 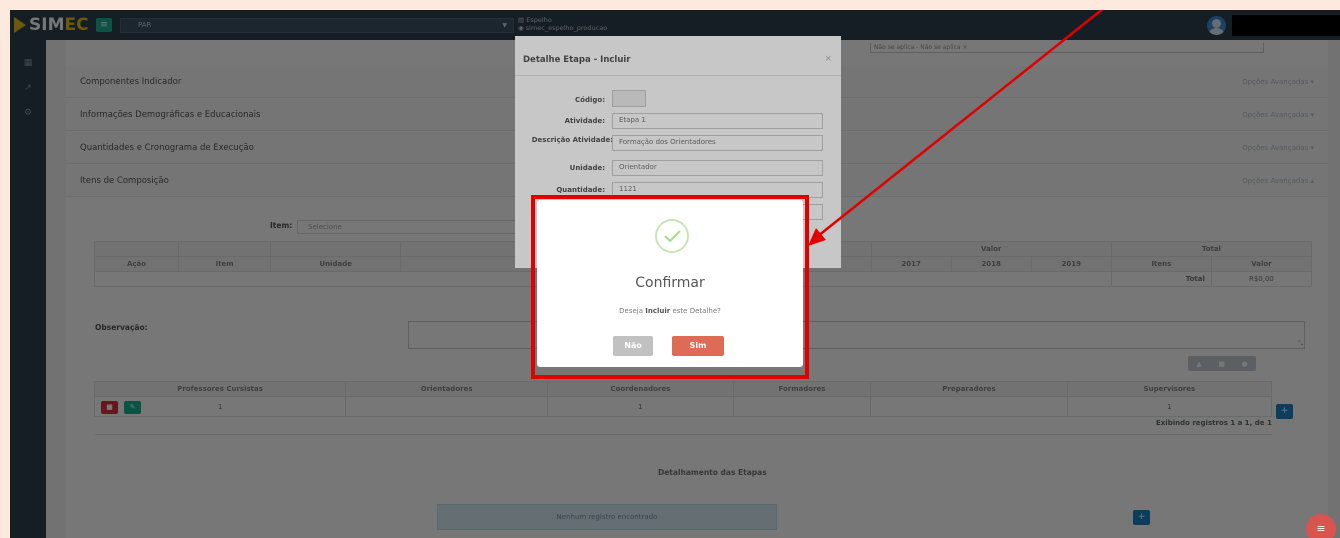 What do you see at coordinates (670, 287) in the screenshot?
I see `highlight-annotation-box` at bounding box center [670, 287].